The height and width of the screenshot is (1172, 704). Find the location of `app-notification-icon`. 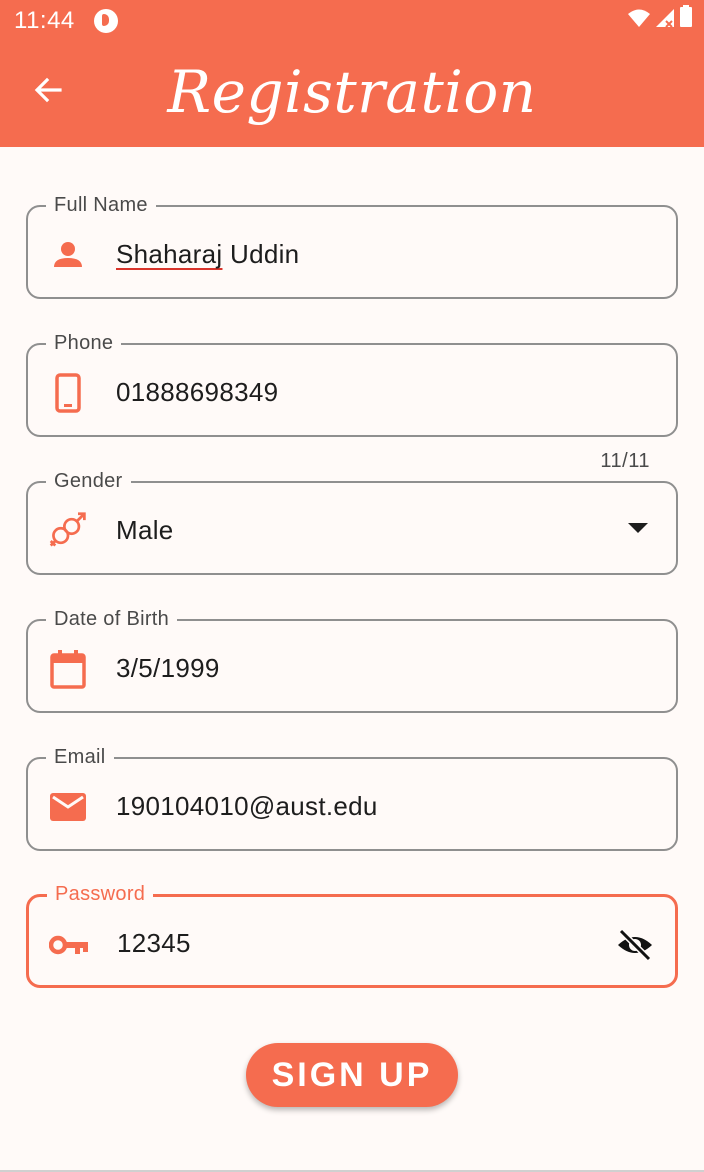

app-notification-icon is located at coordinates (106, 21).